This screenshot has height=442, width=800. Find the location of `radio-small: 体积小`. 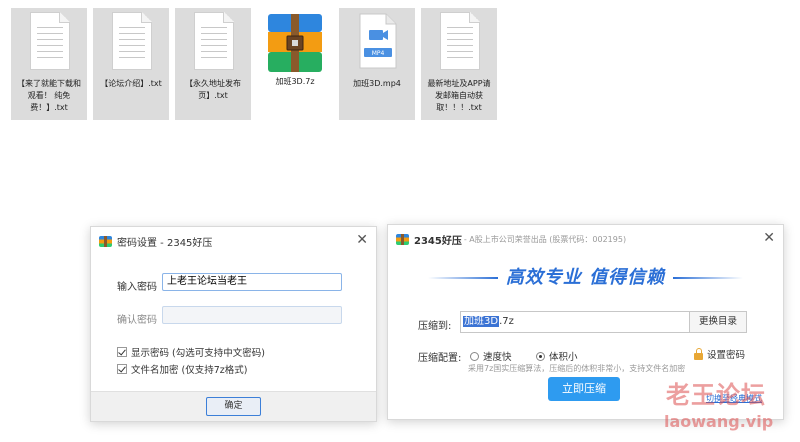

radio-small: 体积小 is located at coordinates (557, 356).